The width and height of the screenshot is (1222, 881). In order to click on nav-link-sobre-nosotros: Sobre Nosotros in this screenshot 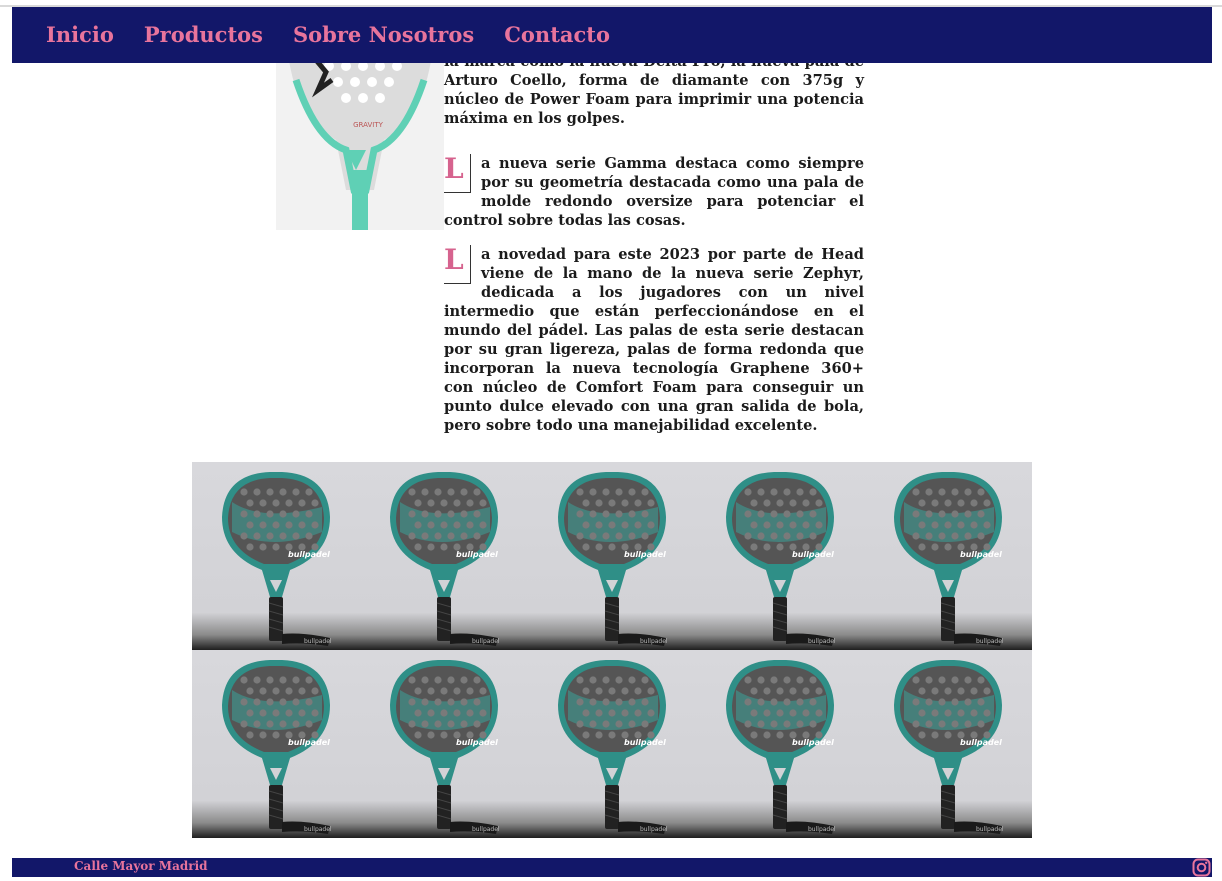, I will do `click(383, 35)`.